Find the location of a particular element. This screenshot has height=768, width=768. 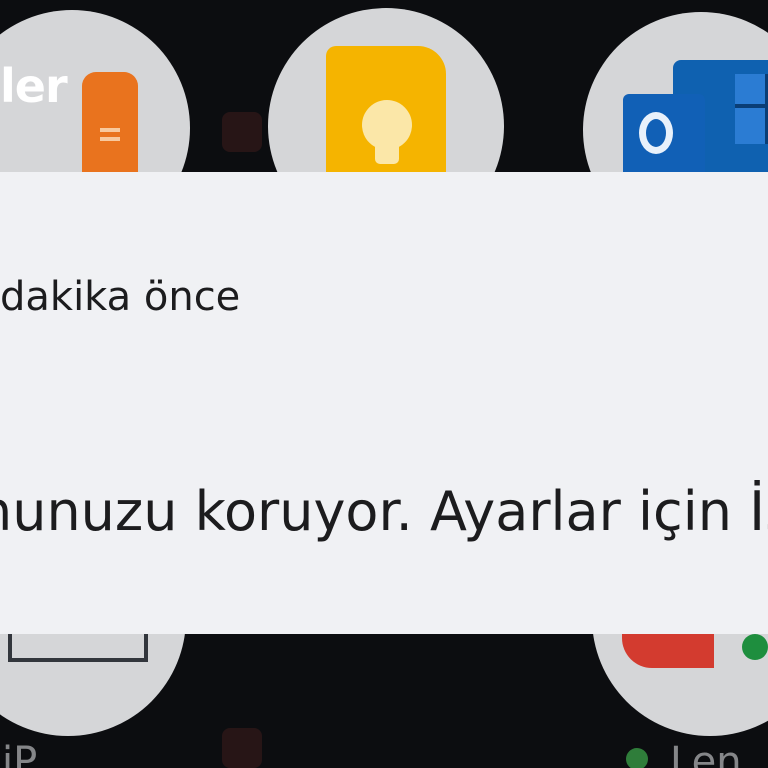

new-badge-dot-icon is located at coordinates (637, 758).